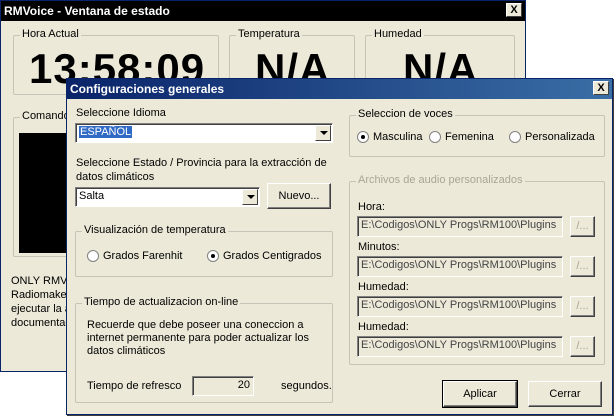 This screenshot has width=614, height=416. Describe the element at coordinates (167, 197) in the screenshot. I see `province-select: Salta` at that location.